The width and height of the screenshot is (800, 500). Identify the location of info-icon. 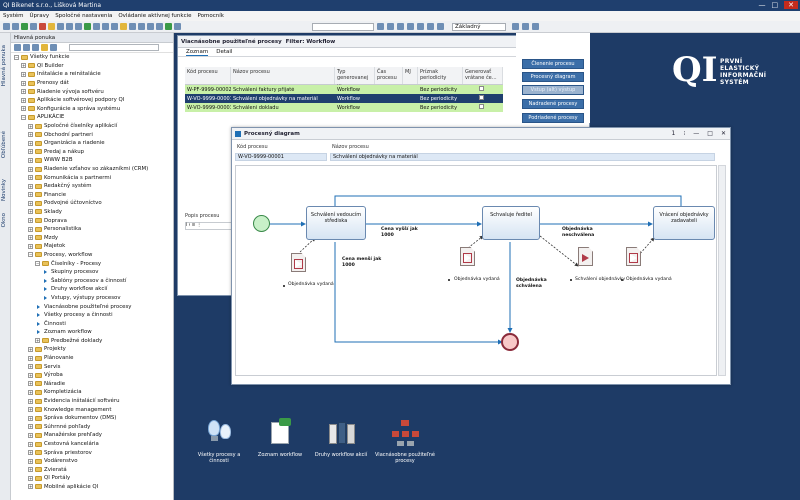
(177, 26).